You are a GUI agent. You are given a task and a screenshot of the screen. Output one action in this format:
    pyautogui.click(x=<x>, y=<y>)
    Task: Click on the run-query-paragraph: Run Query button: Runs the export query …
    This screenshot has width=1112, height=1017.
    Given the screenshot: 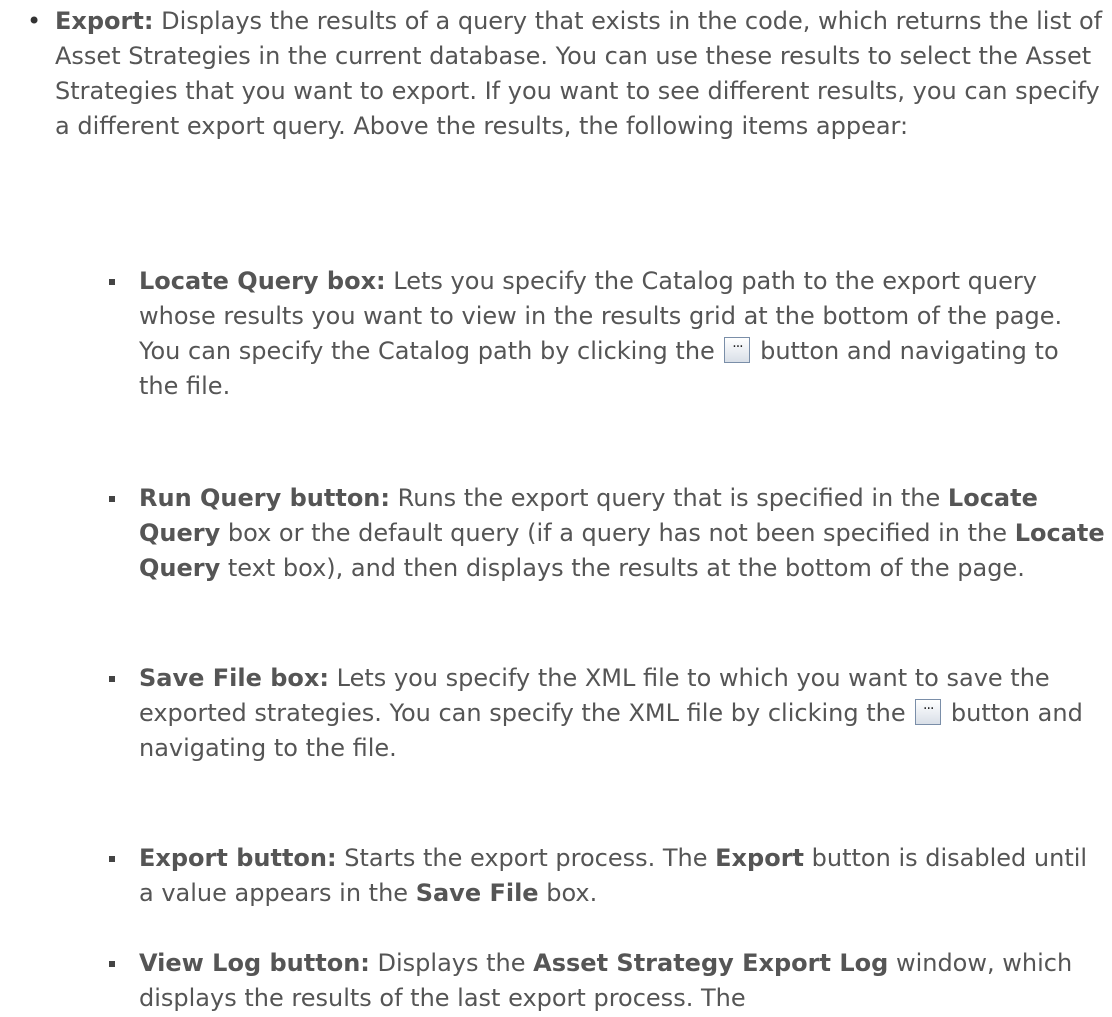 What is the action you would take?
    pyautogui.click(x=622, y=533)
    